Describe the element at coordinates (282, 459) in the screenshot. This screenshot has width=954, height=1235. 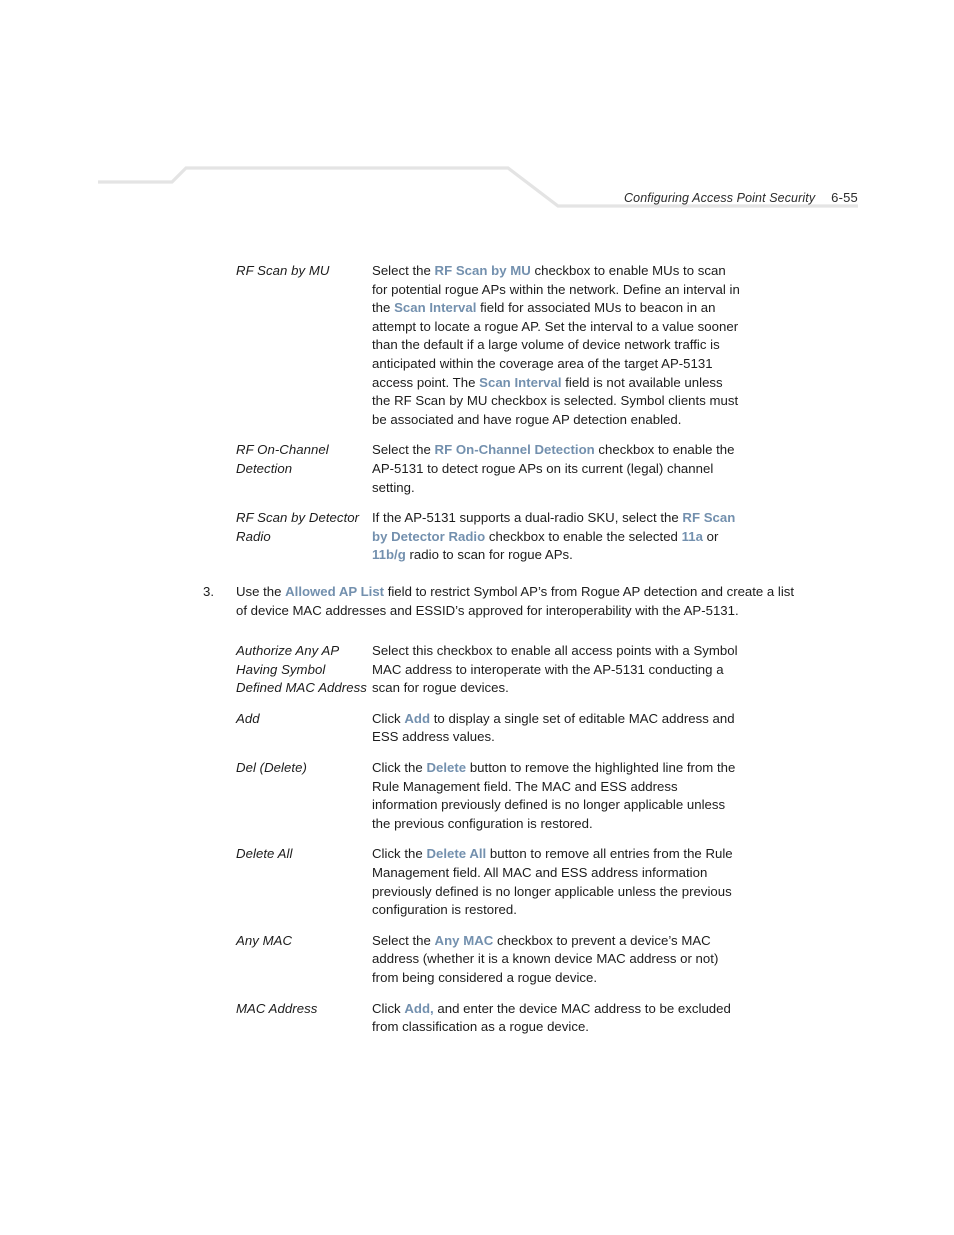
I see `definition-term: RF On-Channel Detection` at that location.